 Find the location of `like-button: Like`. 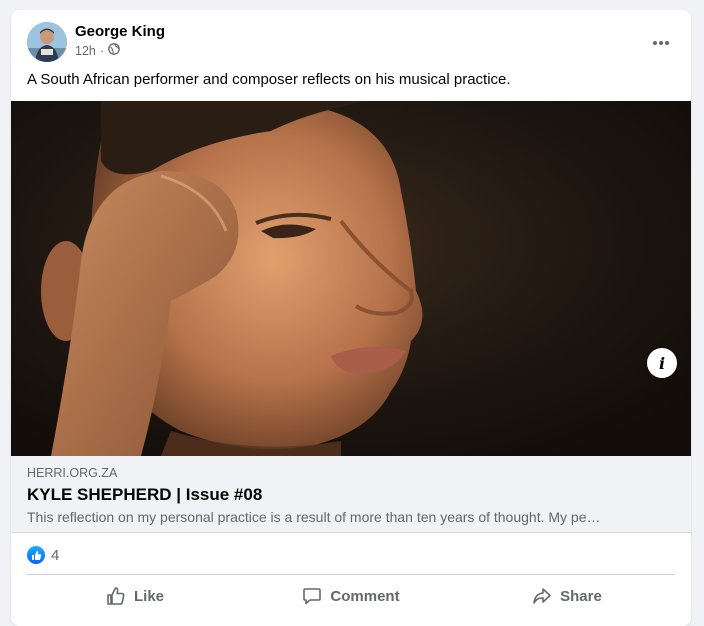

like-button: Like is located at coordinates (135, 596).